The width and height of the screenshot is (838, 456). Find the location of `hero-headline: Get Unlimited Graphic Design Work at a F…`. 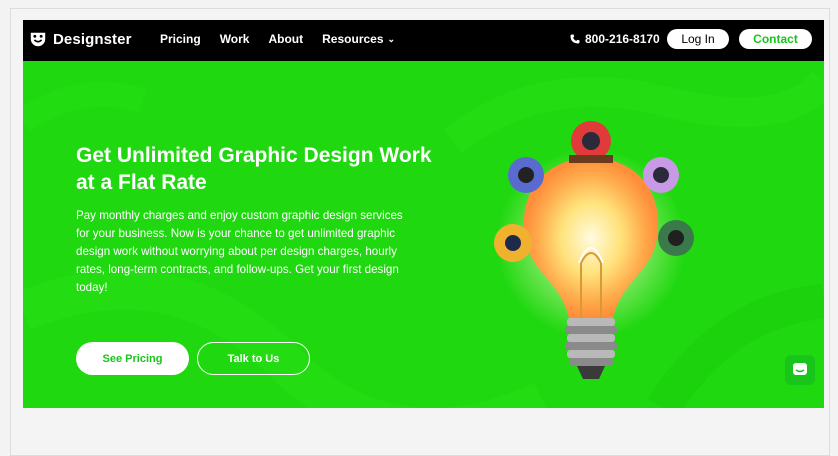

hero-headline: Get Unlimited Graphic Design Work at a F… is located at coordinates (254, 169).